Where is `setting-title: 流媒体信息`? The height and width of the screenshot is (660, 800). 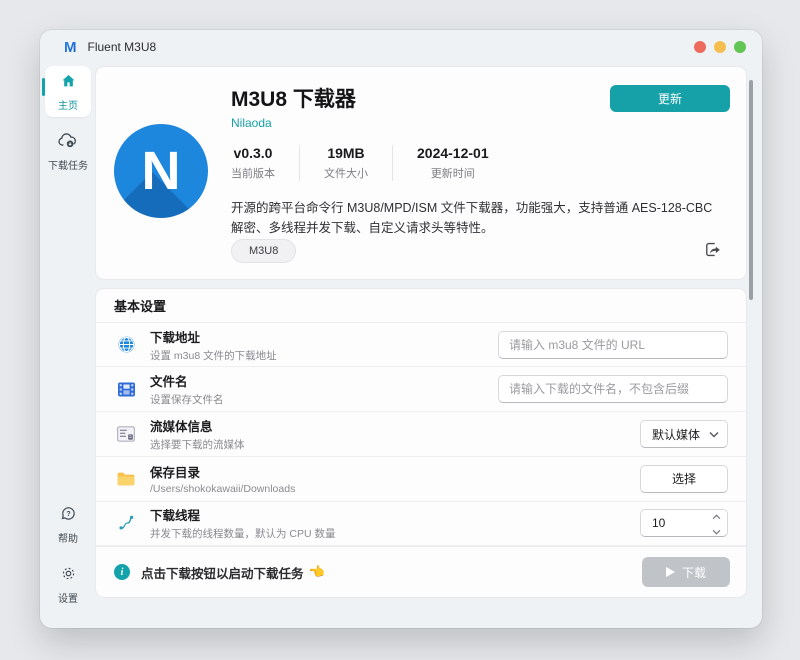
setting-title: 流媒体信息 is located at coordinates (181, 427).